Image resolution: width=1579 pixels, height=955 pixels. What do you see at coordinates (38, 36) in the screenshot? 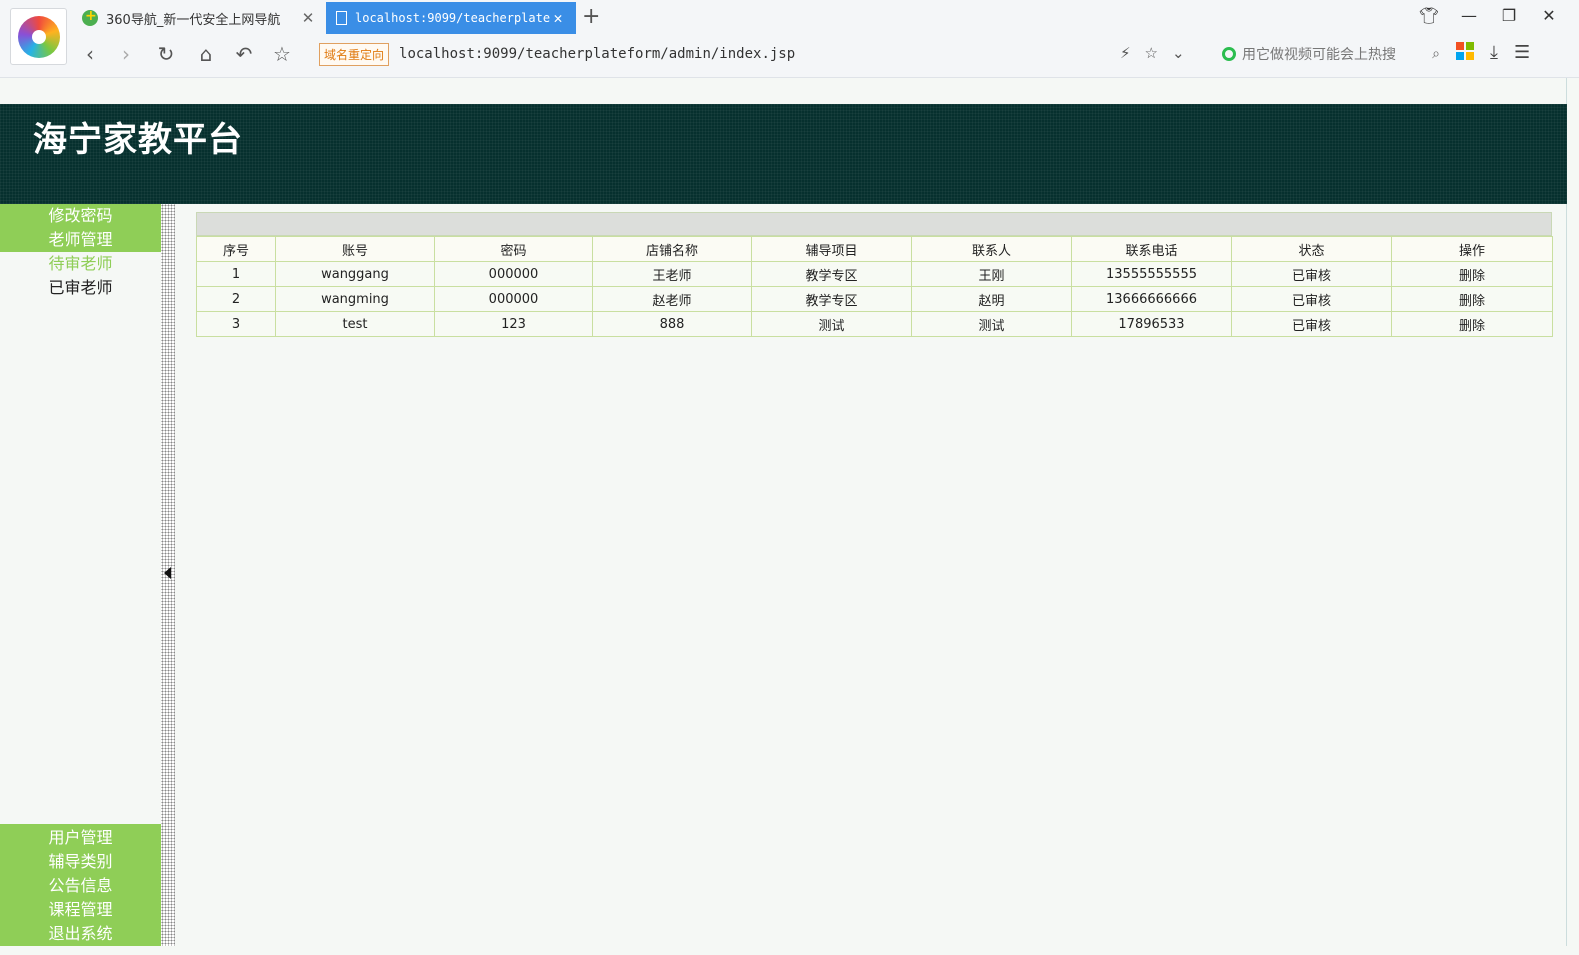
I see `browser-logo-icon` at bounding box center [38, 36].